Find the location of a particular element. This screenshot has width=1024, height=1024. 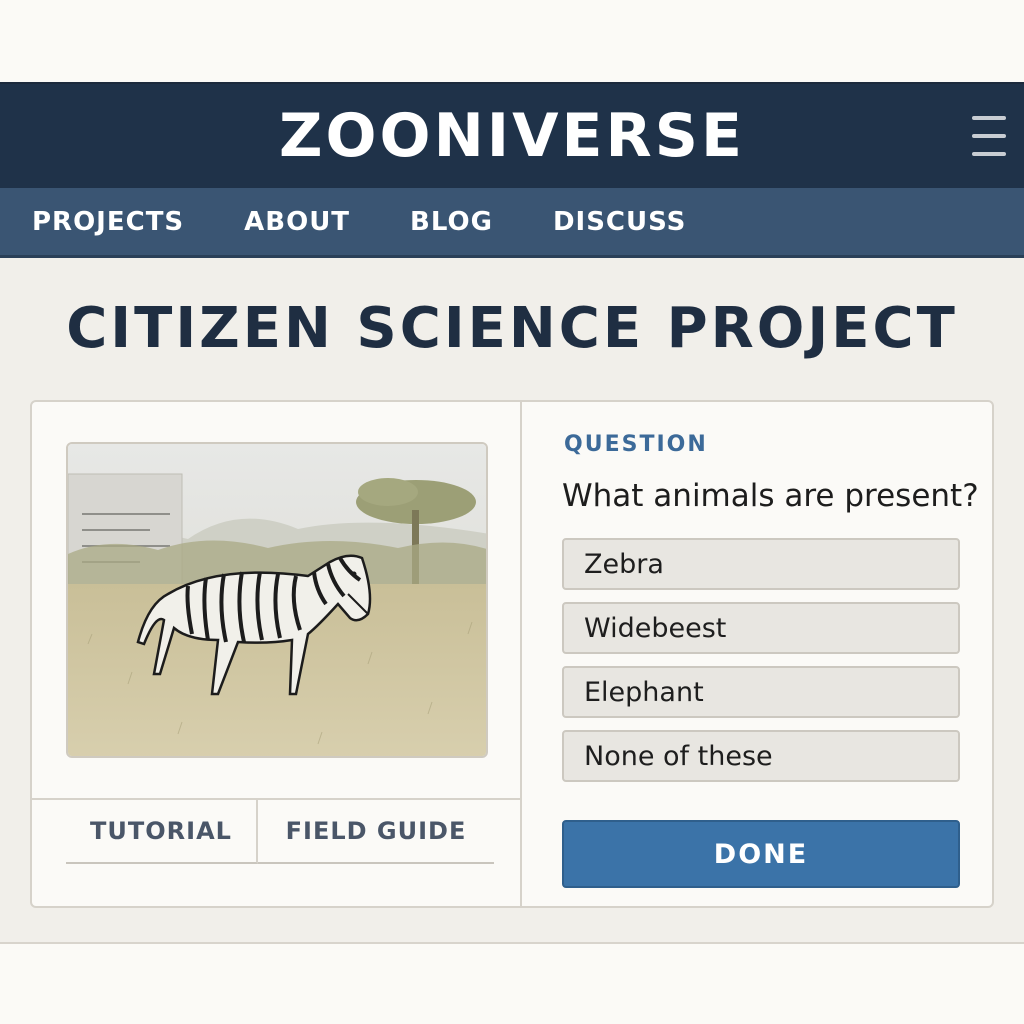

done-button: DONE is located at coordinates (761, 854).